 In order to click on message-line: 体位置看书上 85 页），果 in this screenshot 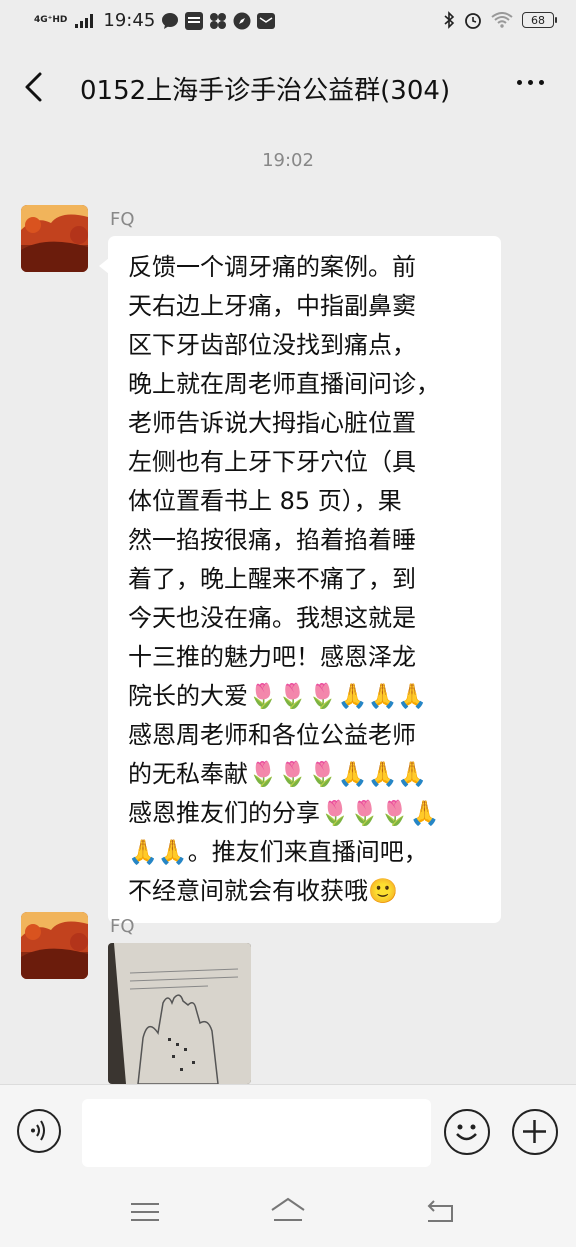, I will do `click(265, 501)`.